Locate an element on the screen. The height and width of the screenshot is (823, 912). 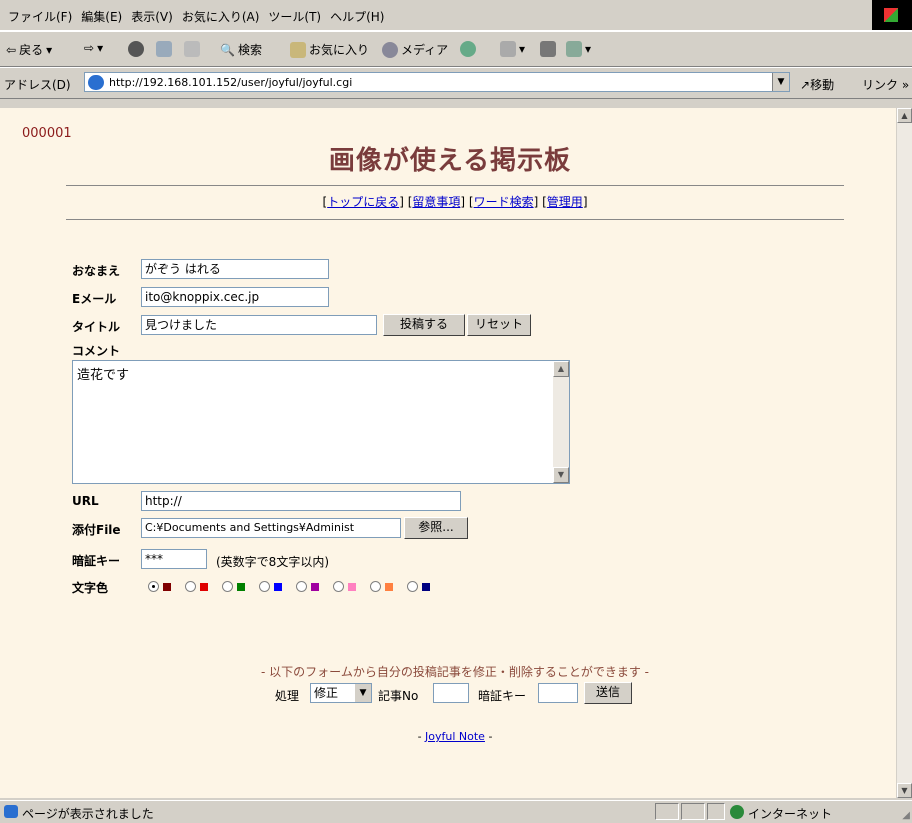
nav-link-top: トップに戻る is located at coordinates (363, 202).